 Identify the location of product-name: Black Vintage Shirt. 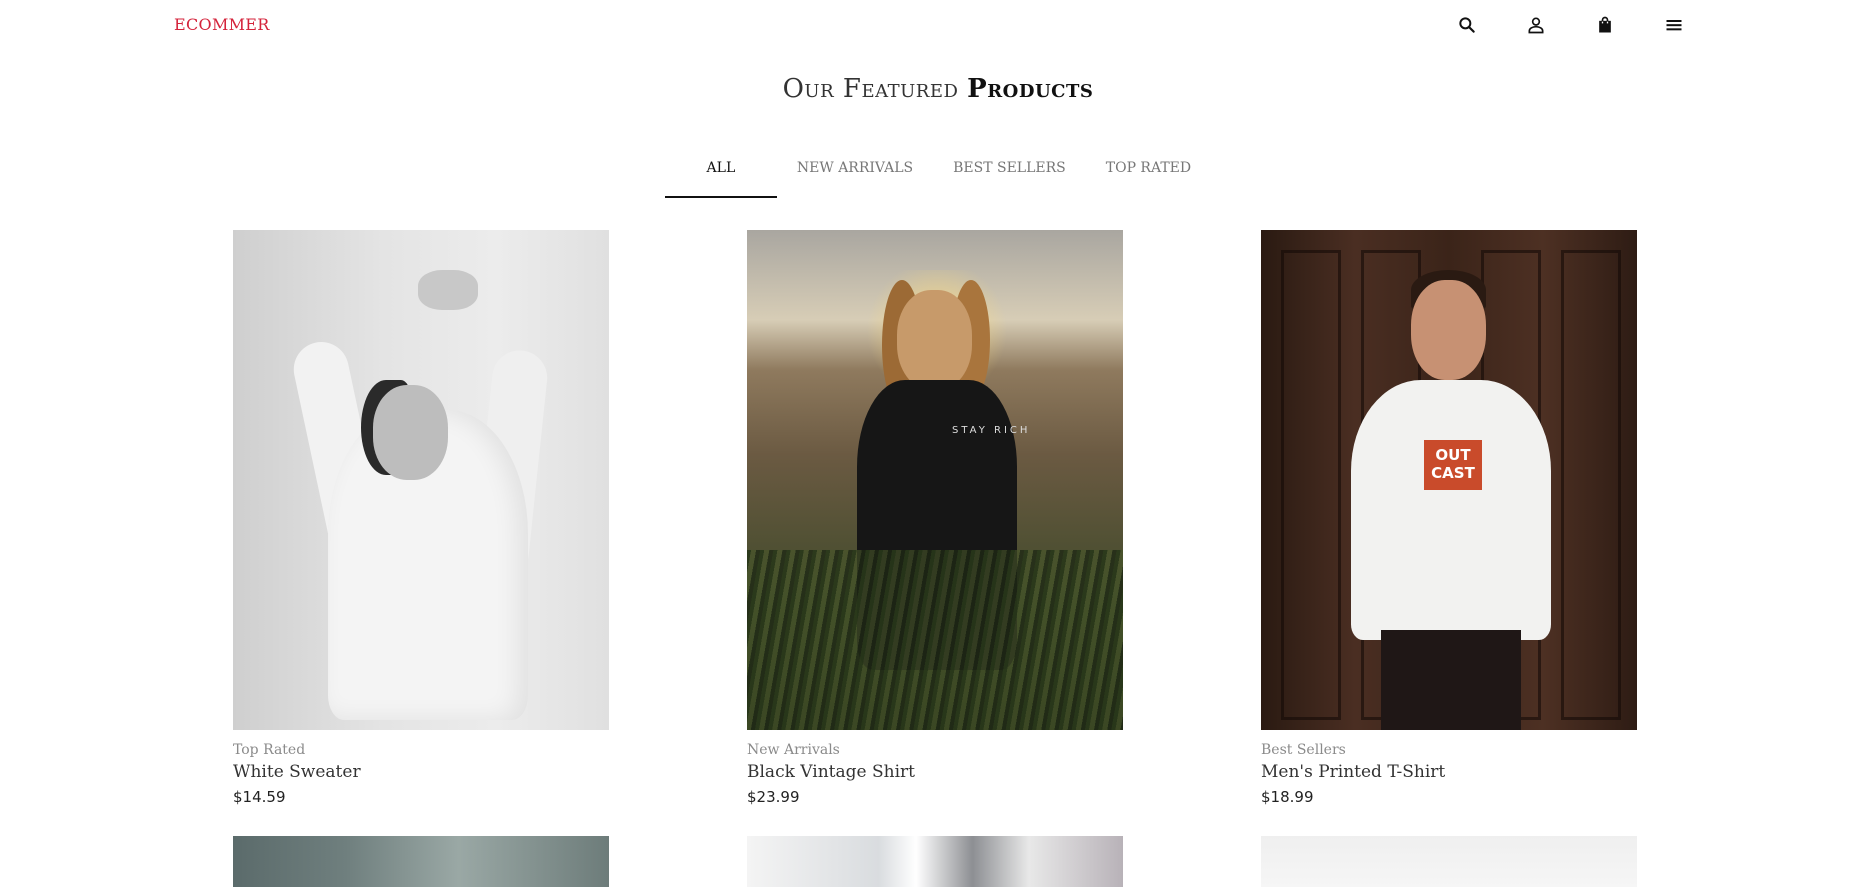
(935, 772).